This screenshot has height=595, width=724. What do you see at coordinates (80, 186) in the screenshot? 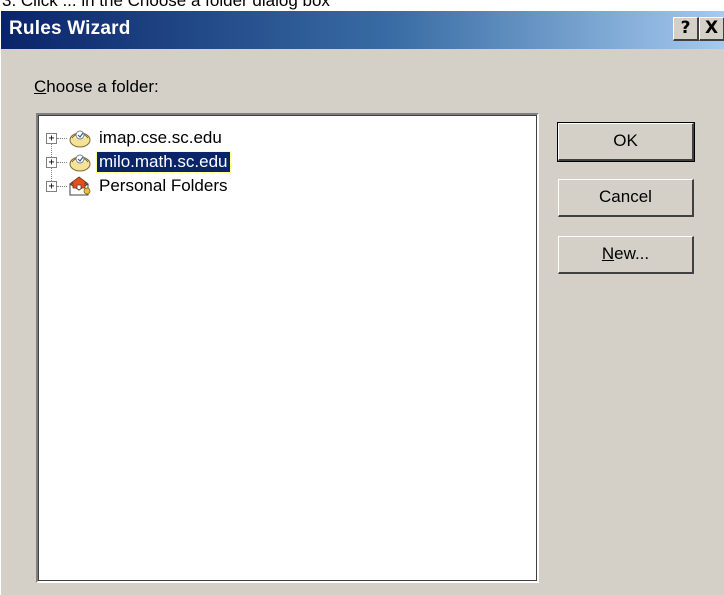
I see `personal-folders-icon` at bounding box center [80, 186].